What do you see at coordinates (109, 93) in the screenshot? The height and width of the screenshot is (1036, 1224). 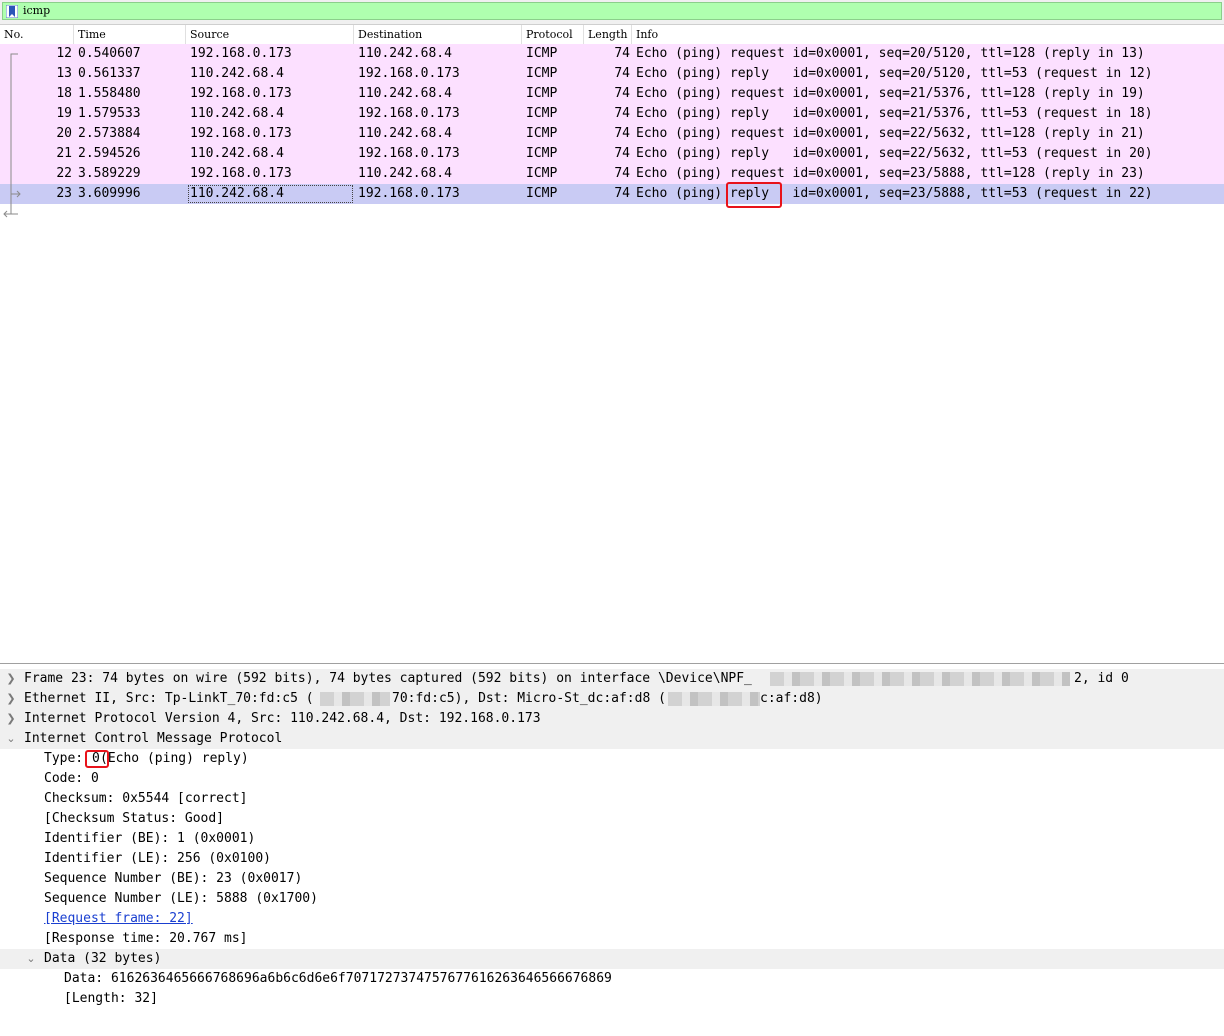 I see `packet-time: 1.558480` at bounding box center [109, 93].